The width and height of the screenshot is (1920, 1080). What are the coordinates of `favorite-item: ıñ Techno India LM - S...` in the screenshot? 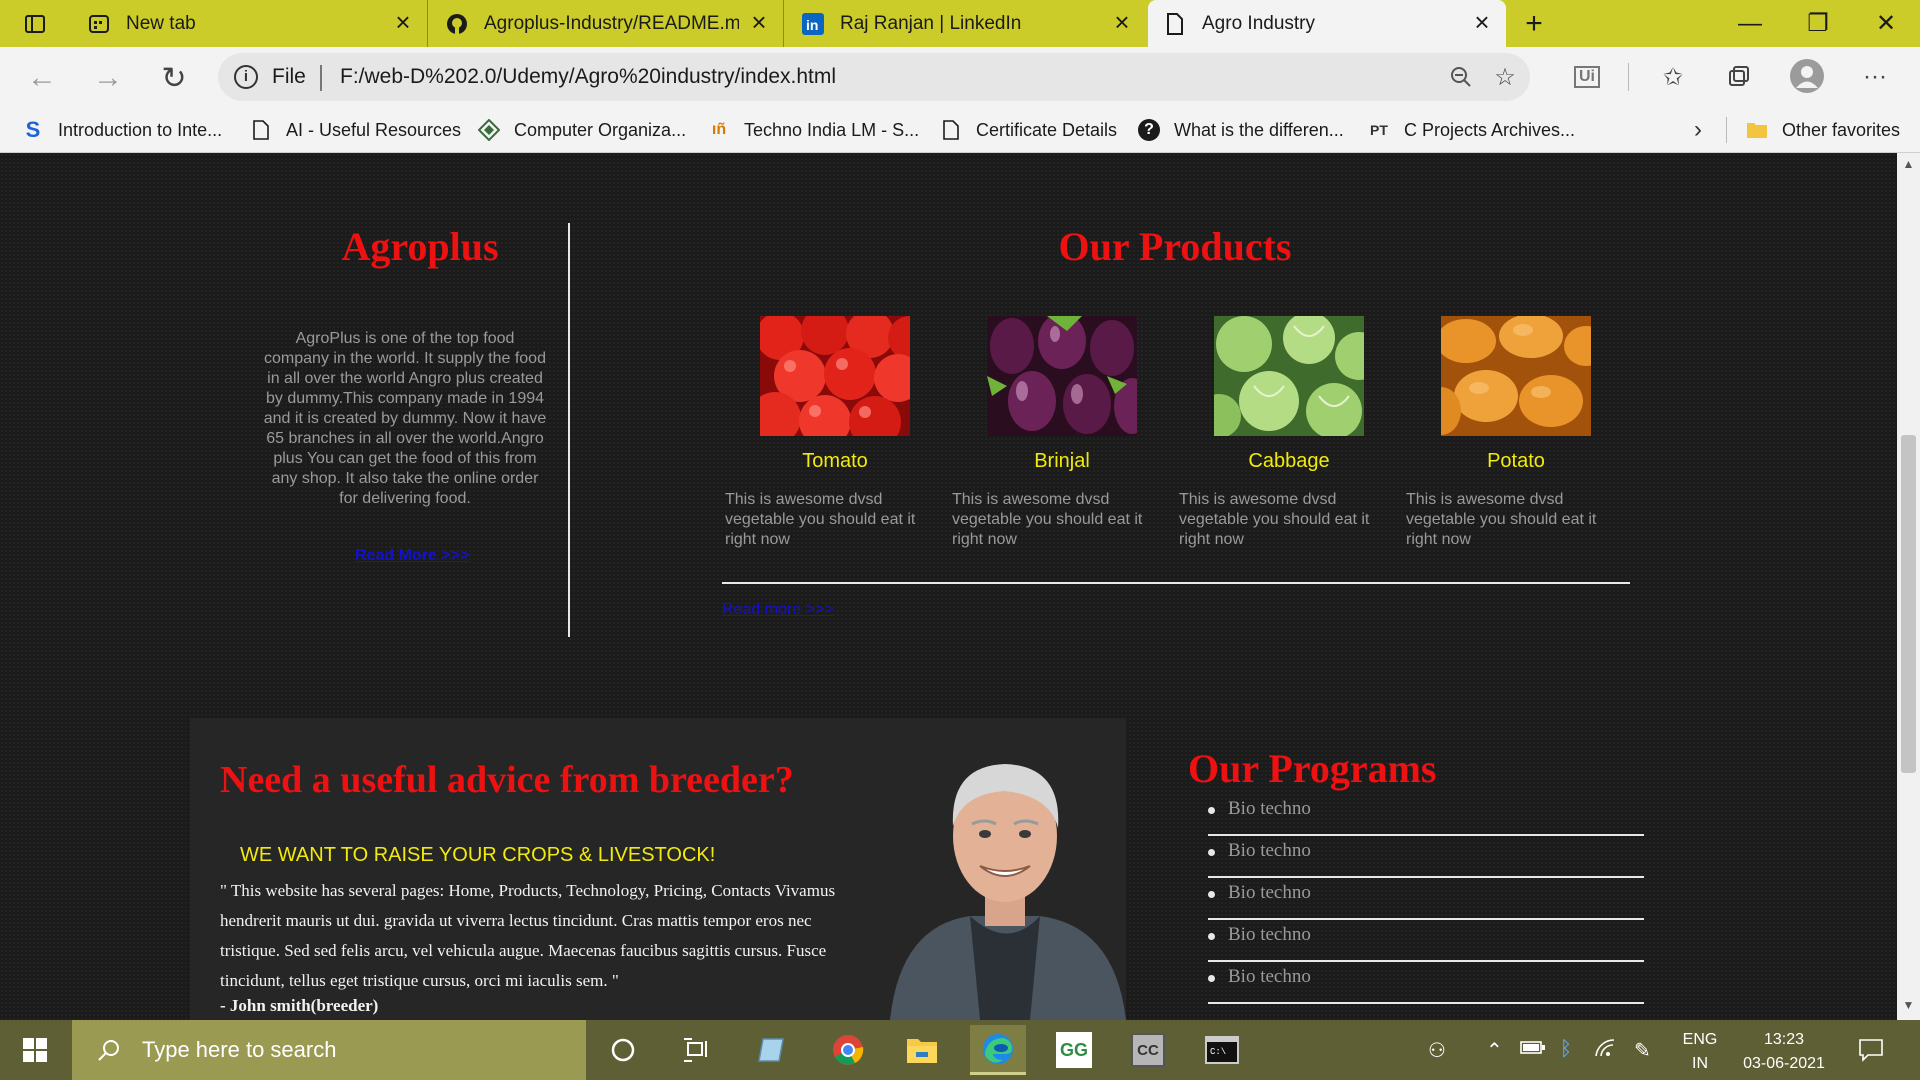 It's located at (813, 130).